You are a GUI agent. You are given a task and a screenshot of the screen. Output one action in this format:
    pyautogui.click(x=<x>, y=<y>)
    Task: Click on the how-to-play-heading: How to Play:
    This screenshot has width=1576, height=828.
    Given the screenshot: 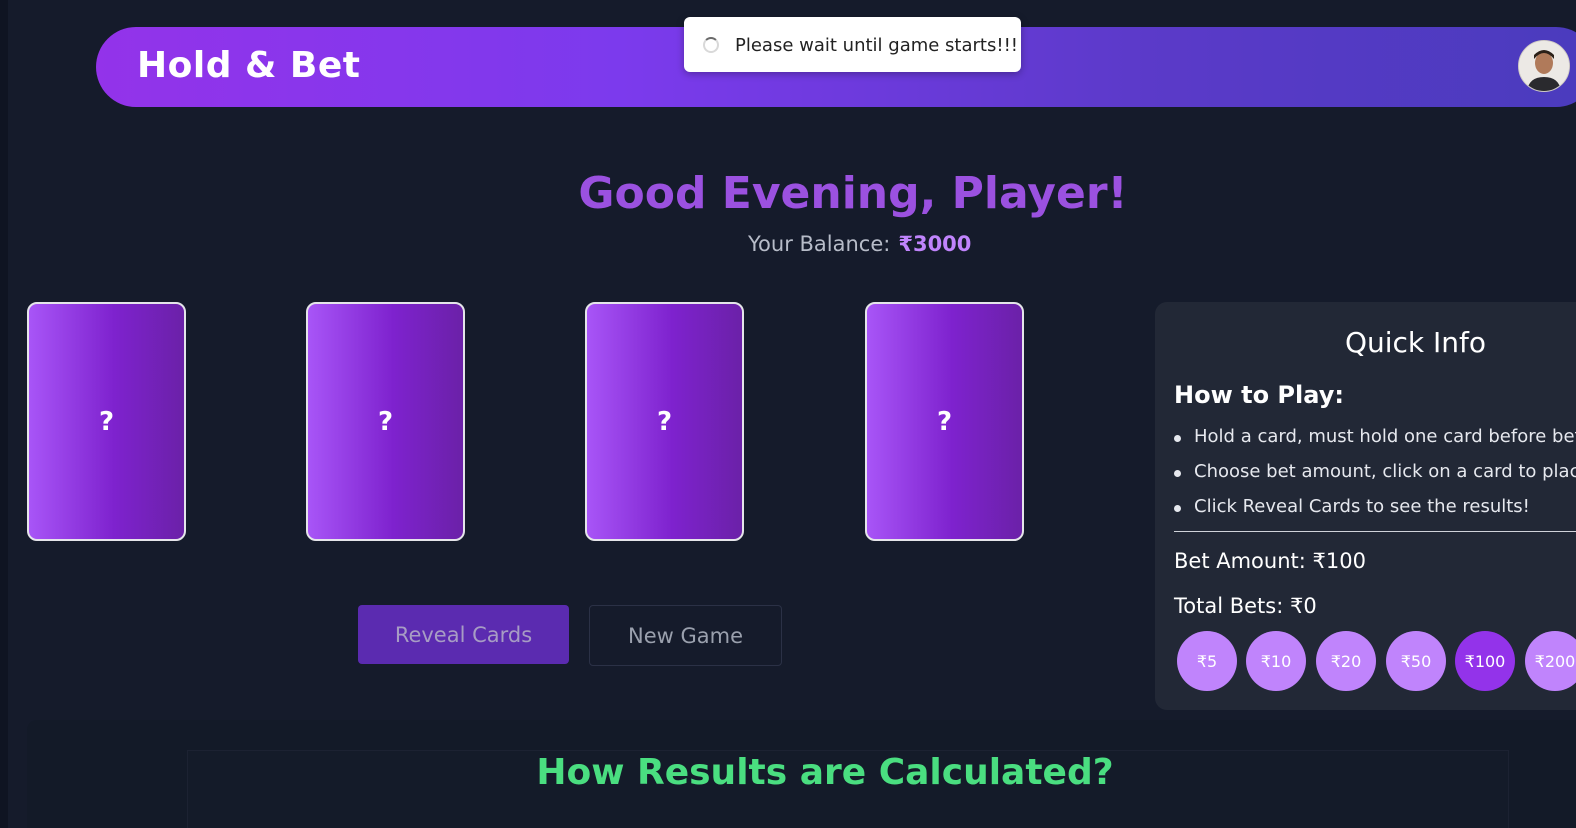 What is the action you would take?
    pyautogui.click(x=1259, y=395)
    